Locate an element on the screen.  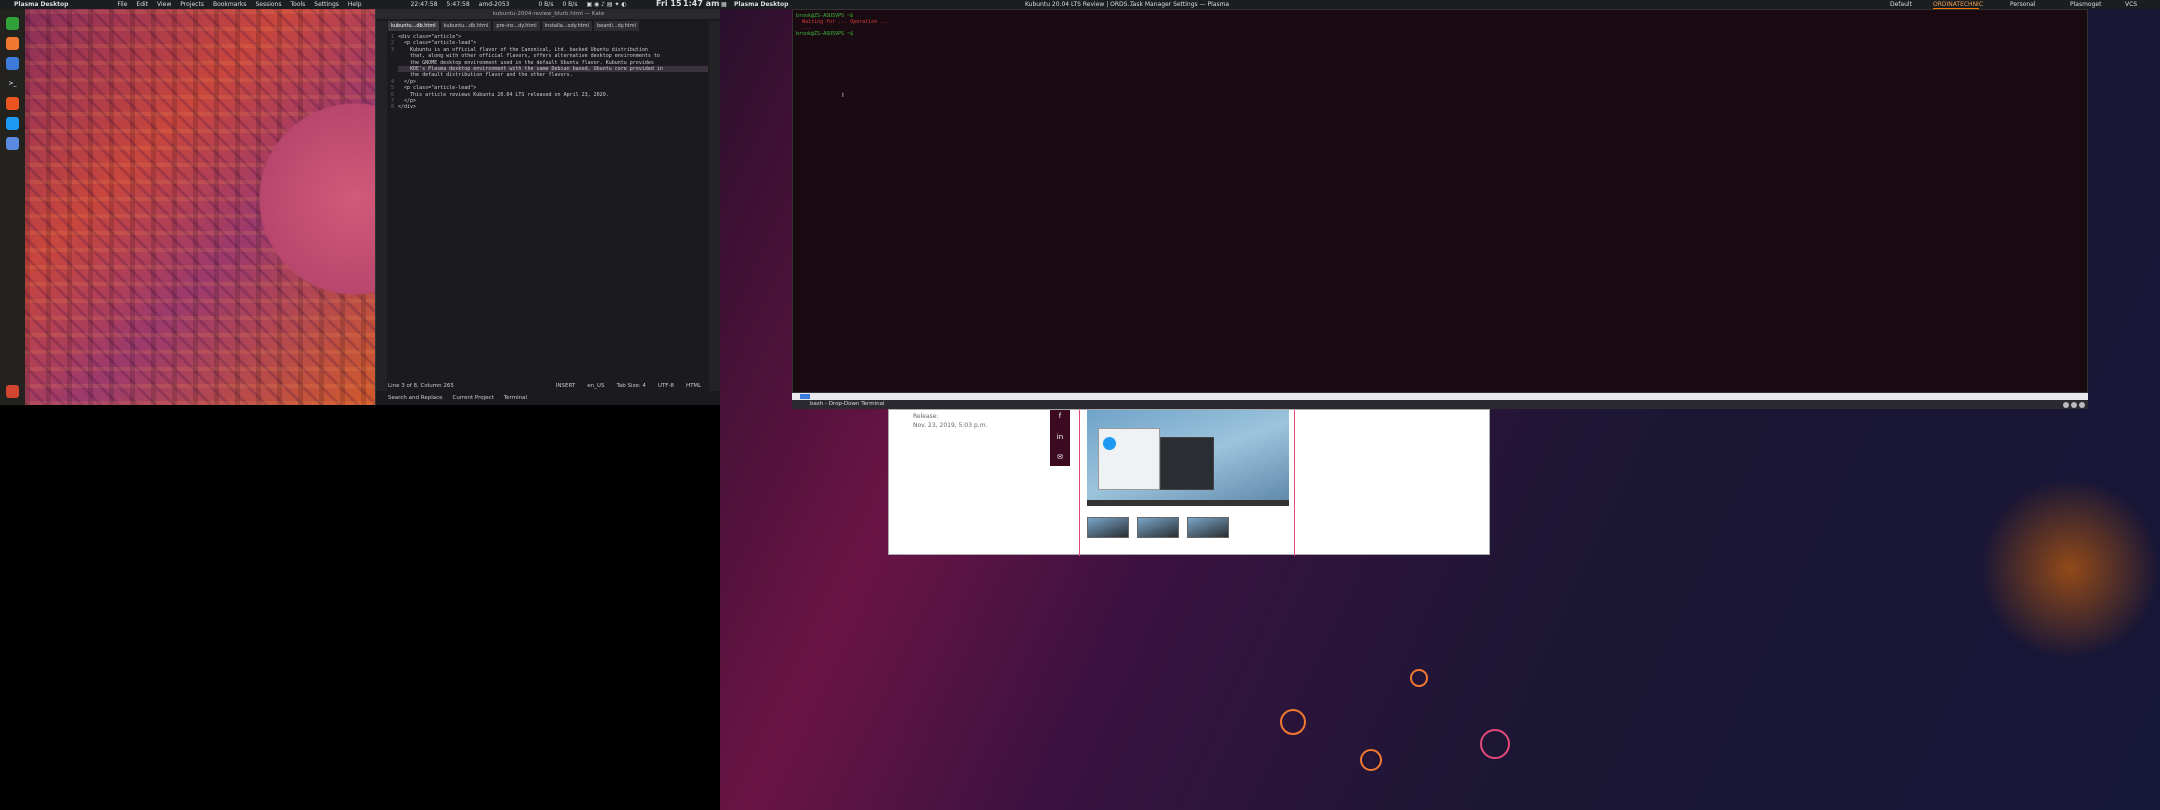
release-info: Release: Nov. 23, 2019, 5:03 p.m. is located at coordinates (958, 423).